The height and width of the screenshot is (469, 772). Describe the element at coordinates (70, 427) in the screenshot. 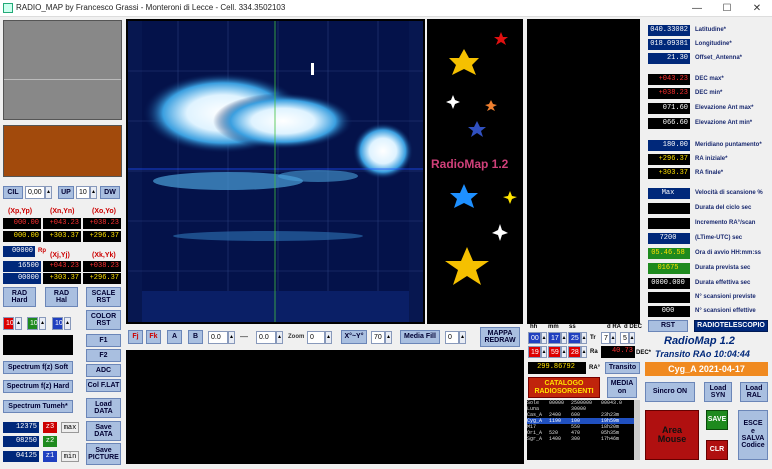

I see `max-label: max` at that location.